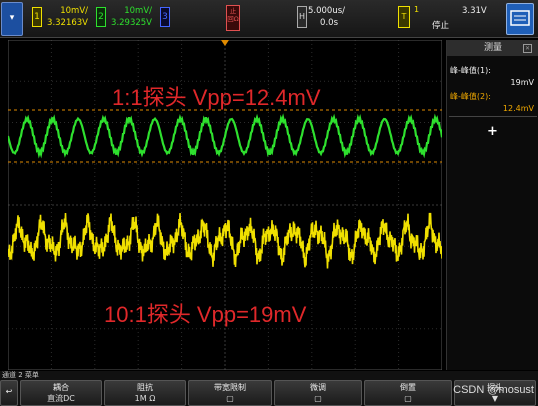 The height and width of the screenshot is (406, 538). What do you see at coordinates (9, 393) in the screenshot?
I see `back-arrow-icon: ↩` at bounding box center [9, 393].